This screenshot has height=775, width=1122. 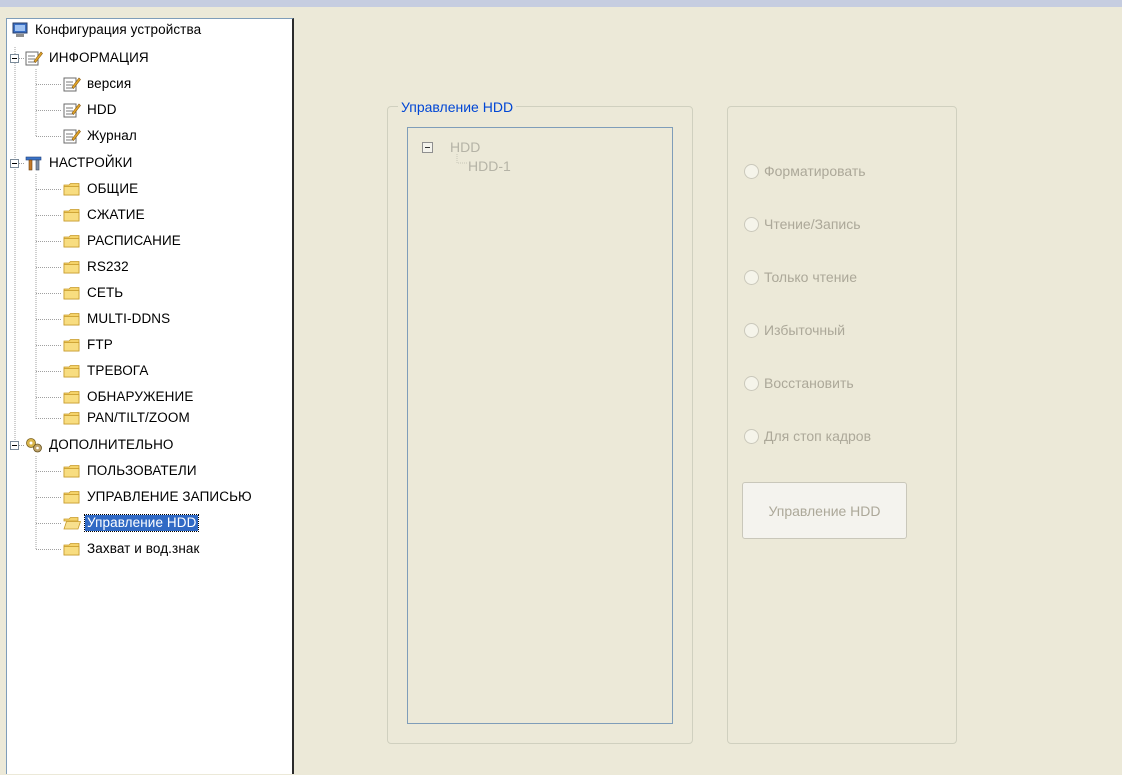 What do you see at coordinates (20, 29) in the screenshot?
I see `computer-icon` at bounding box center [20, 29].